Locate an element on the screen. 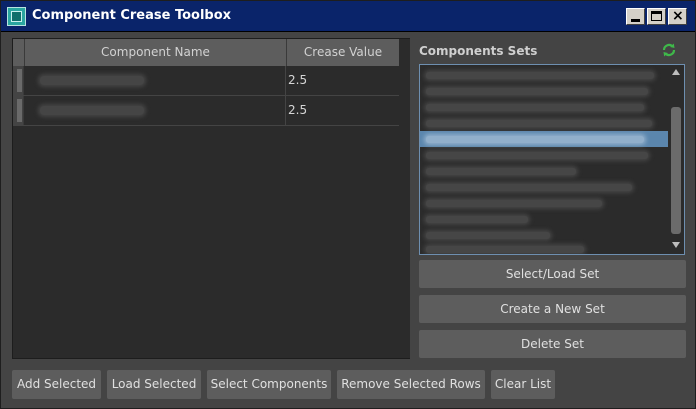  delete-set-button: Delete Set is located at coordinates (552, 344).